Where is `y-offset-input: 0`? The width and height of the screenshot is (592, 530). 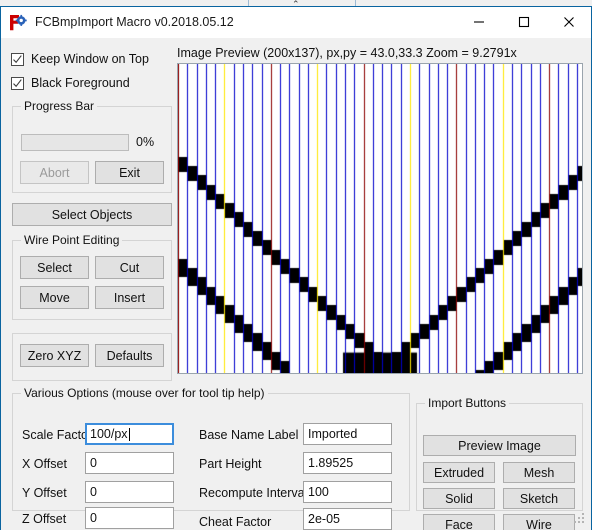 y-offset-input: 0 is located at coordinates (129, 492).